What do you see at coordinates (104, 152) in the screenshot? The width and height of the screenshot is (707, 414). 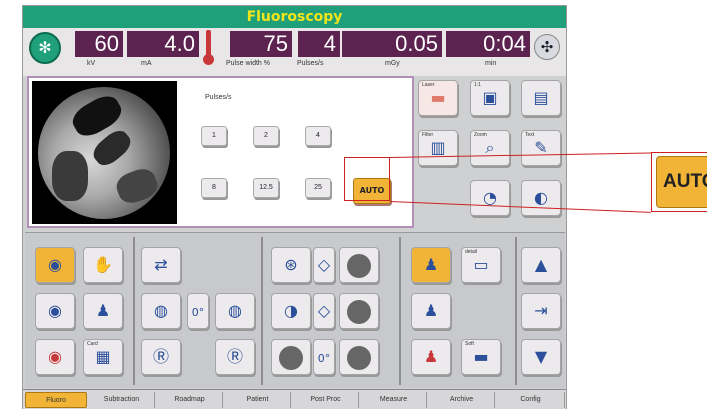 I see `fluoroscopy-image` at bounding box center [104, 152].